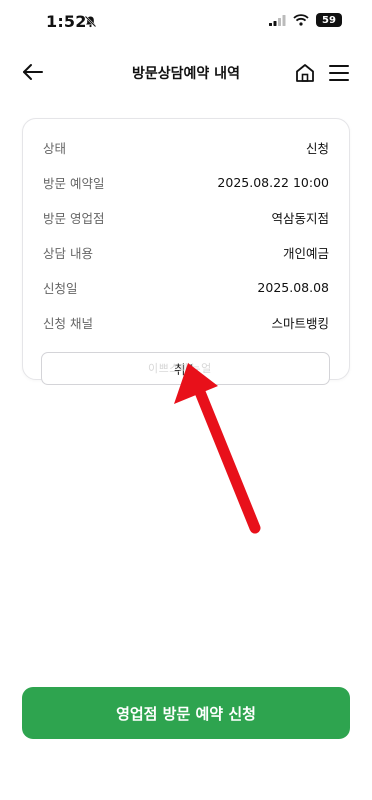 This screenshot has width=372, height=800. Describe the element at coordinates (66, 21) in the screenshot. I see `status-time: 1:52` at that location.